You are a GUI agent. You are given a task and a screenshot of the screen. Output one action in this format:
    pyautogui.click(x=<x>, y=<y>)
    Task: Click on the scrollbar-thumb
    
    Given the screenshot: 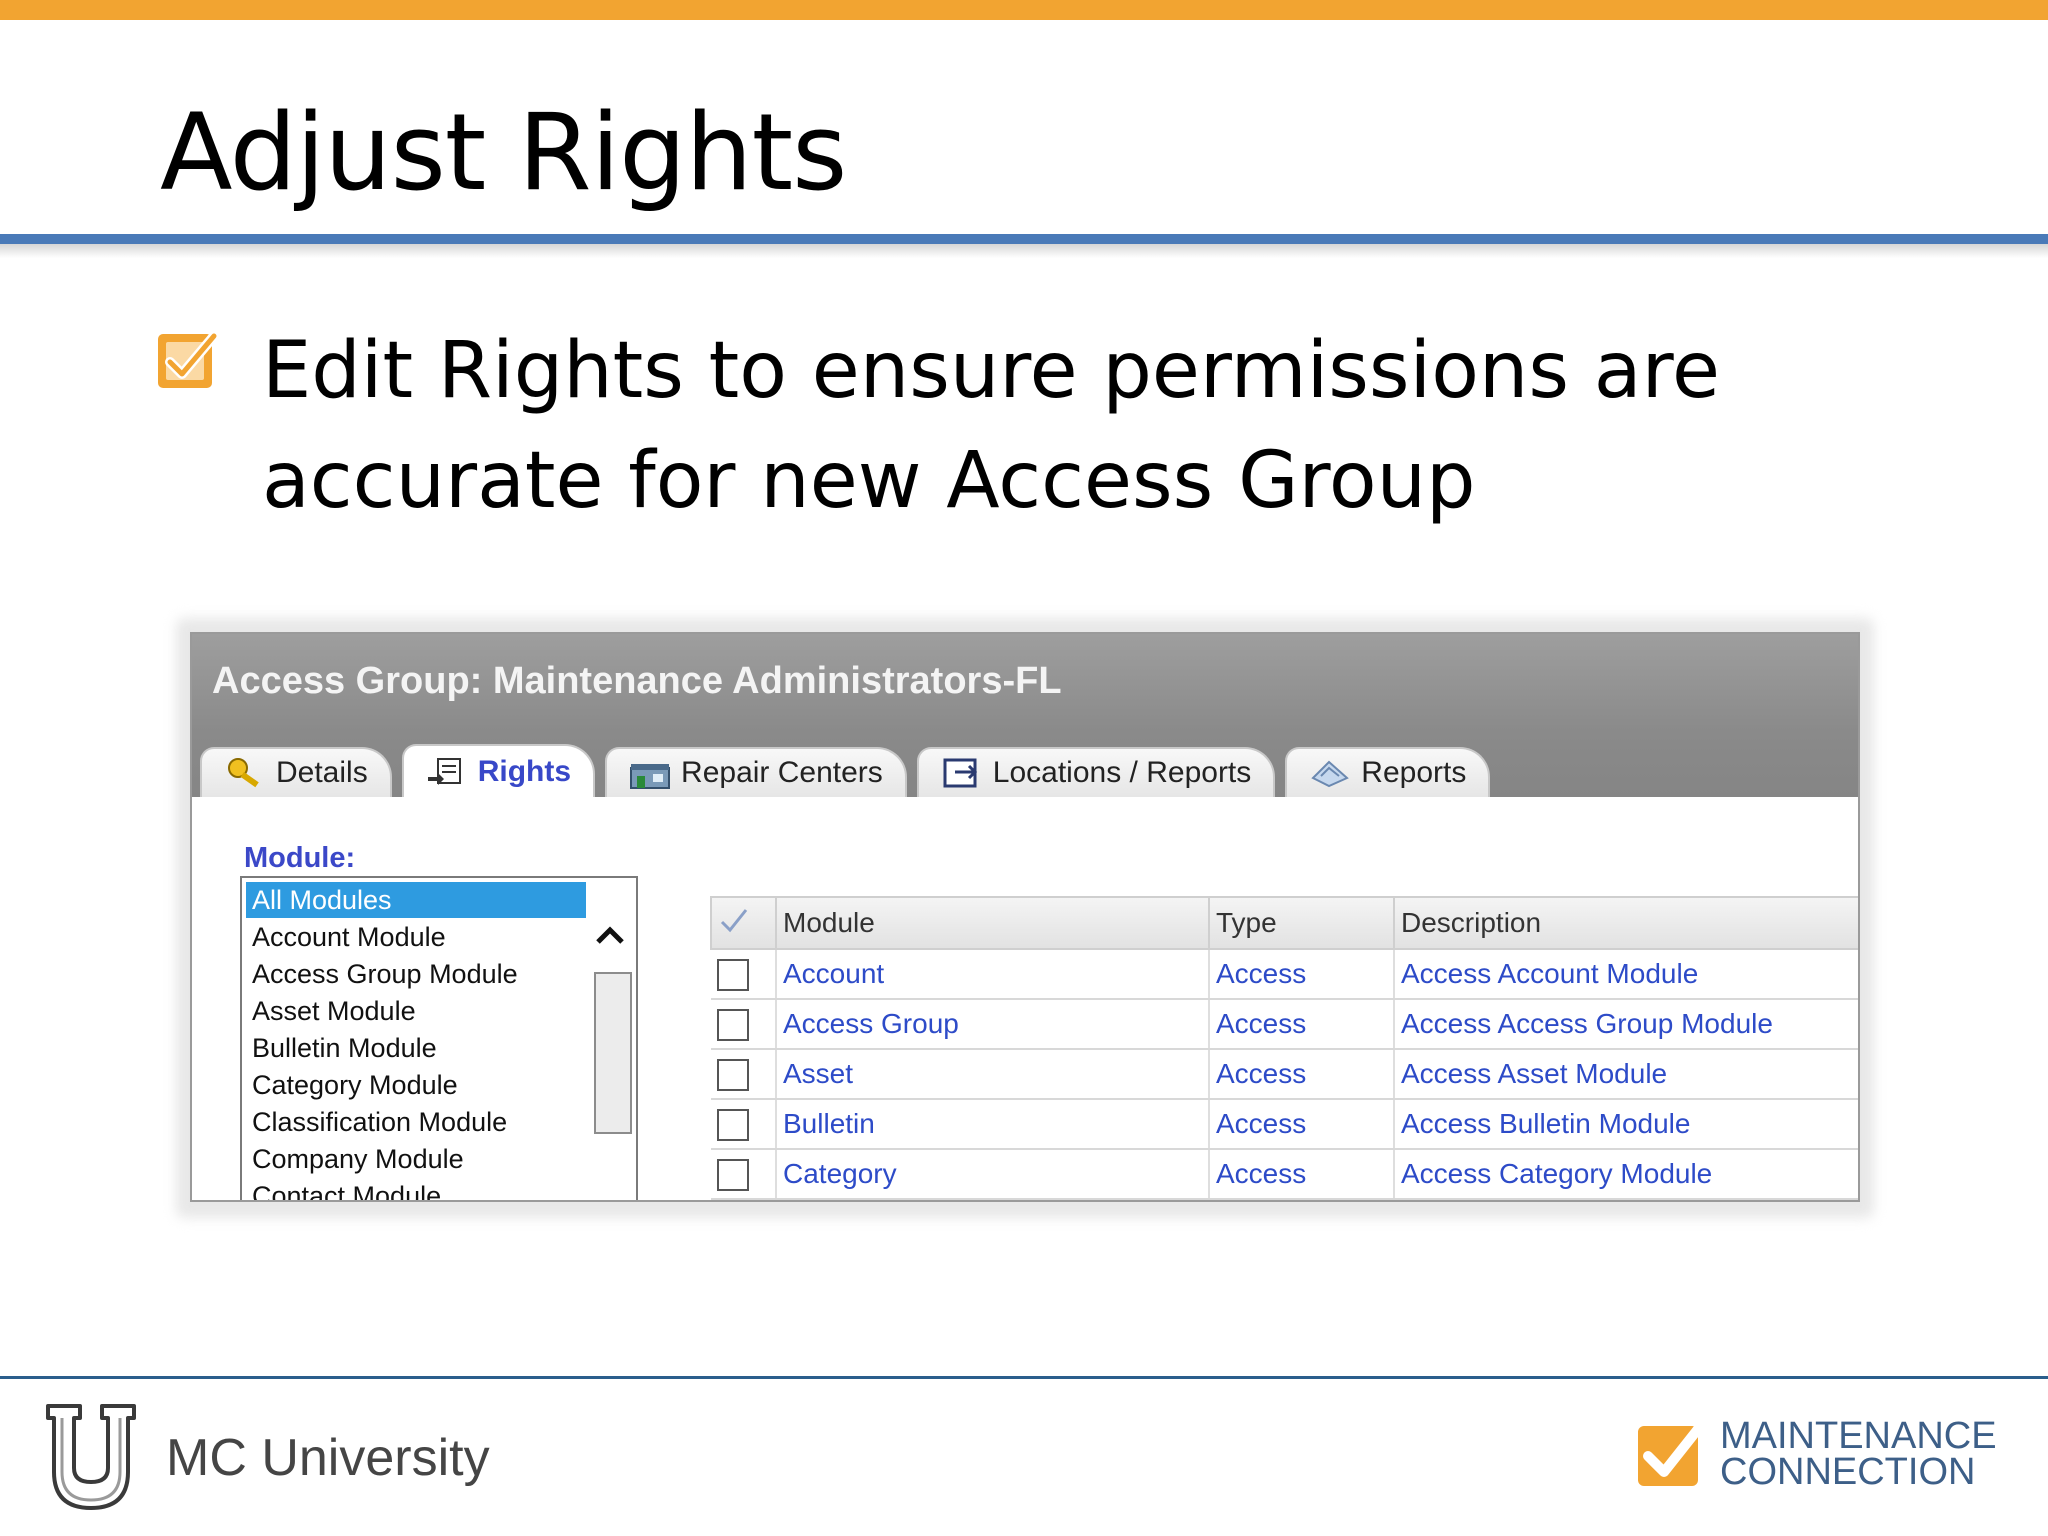 What is the action you would take?
    pyautogui.click(x=613, y=1053)
    